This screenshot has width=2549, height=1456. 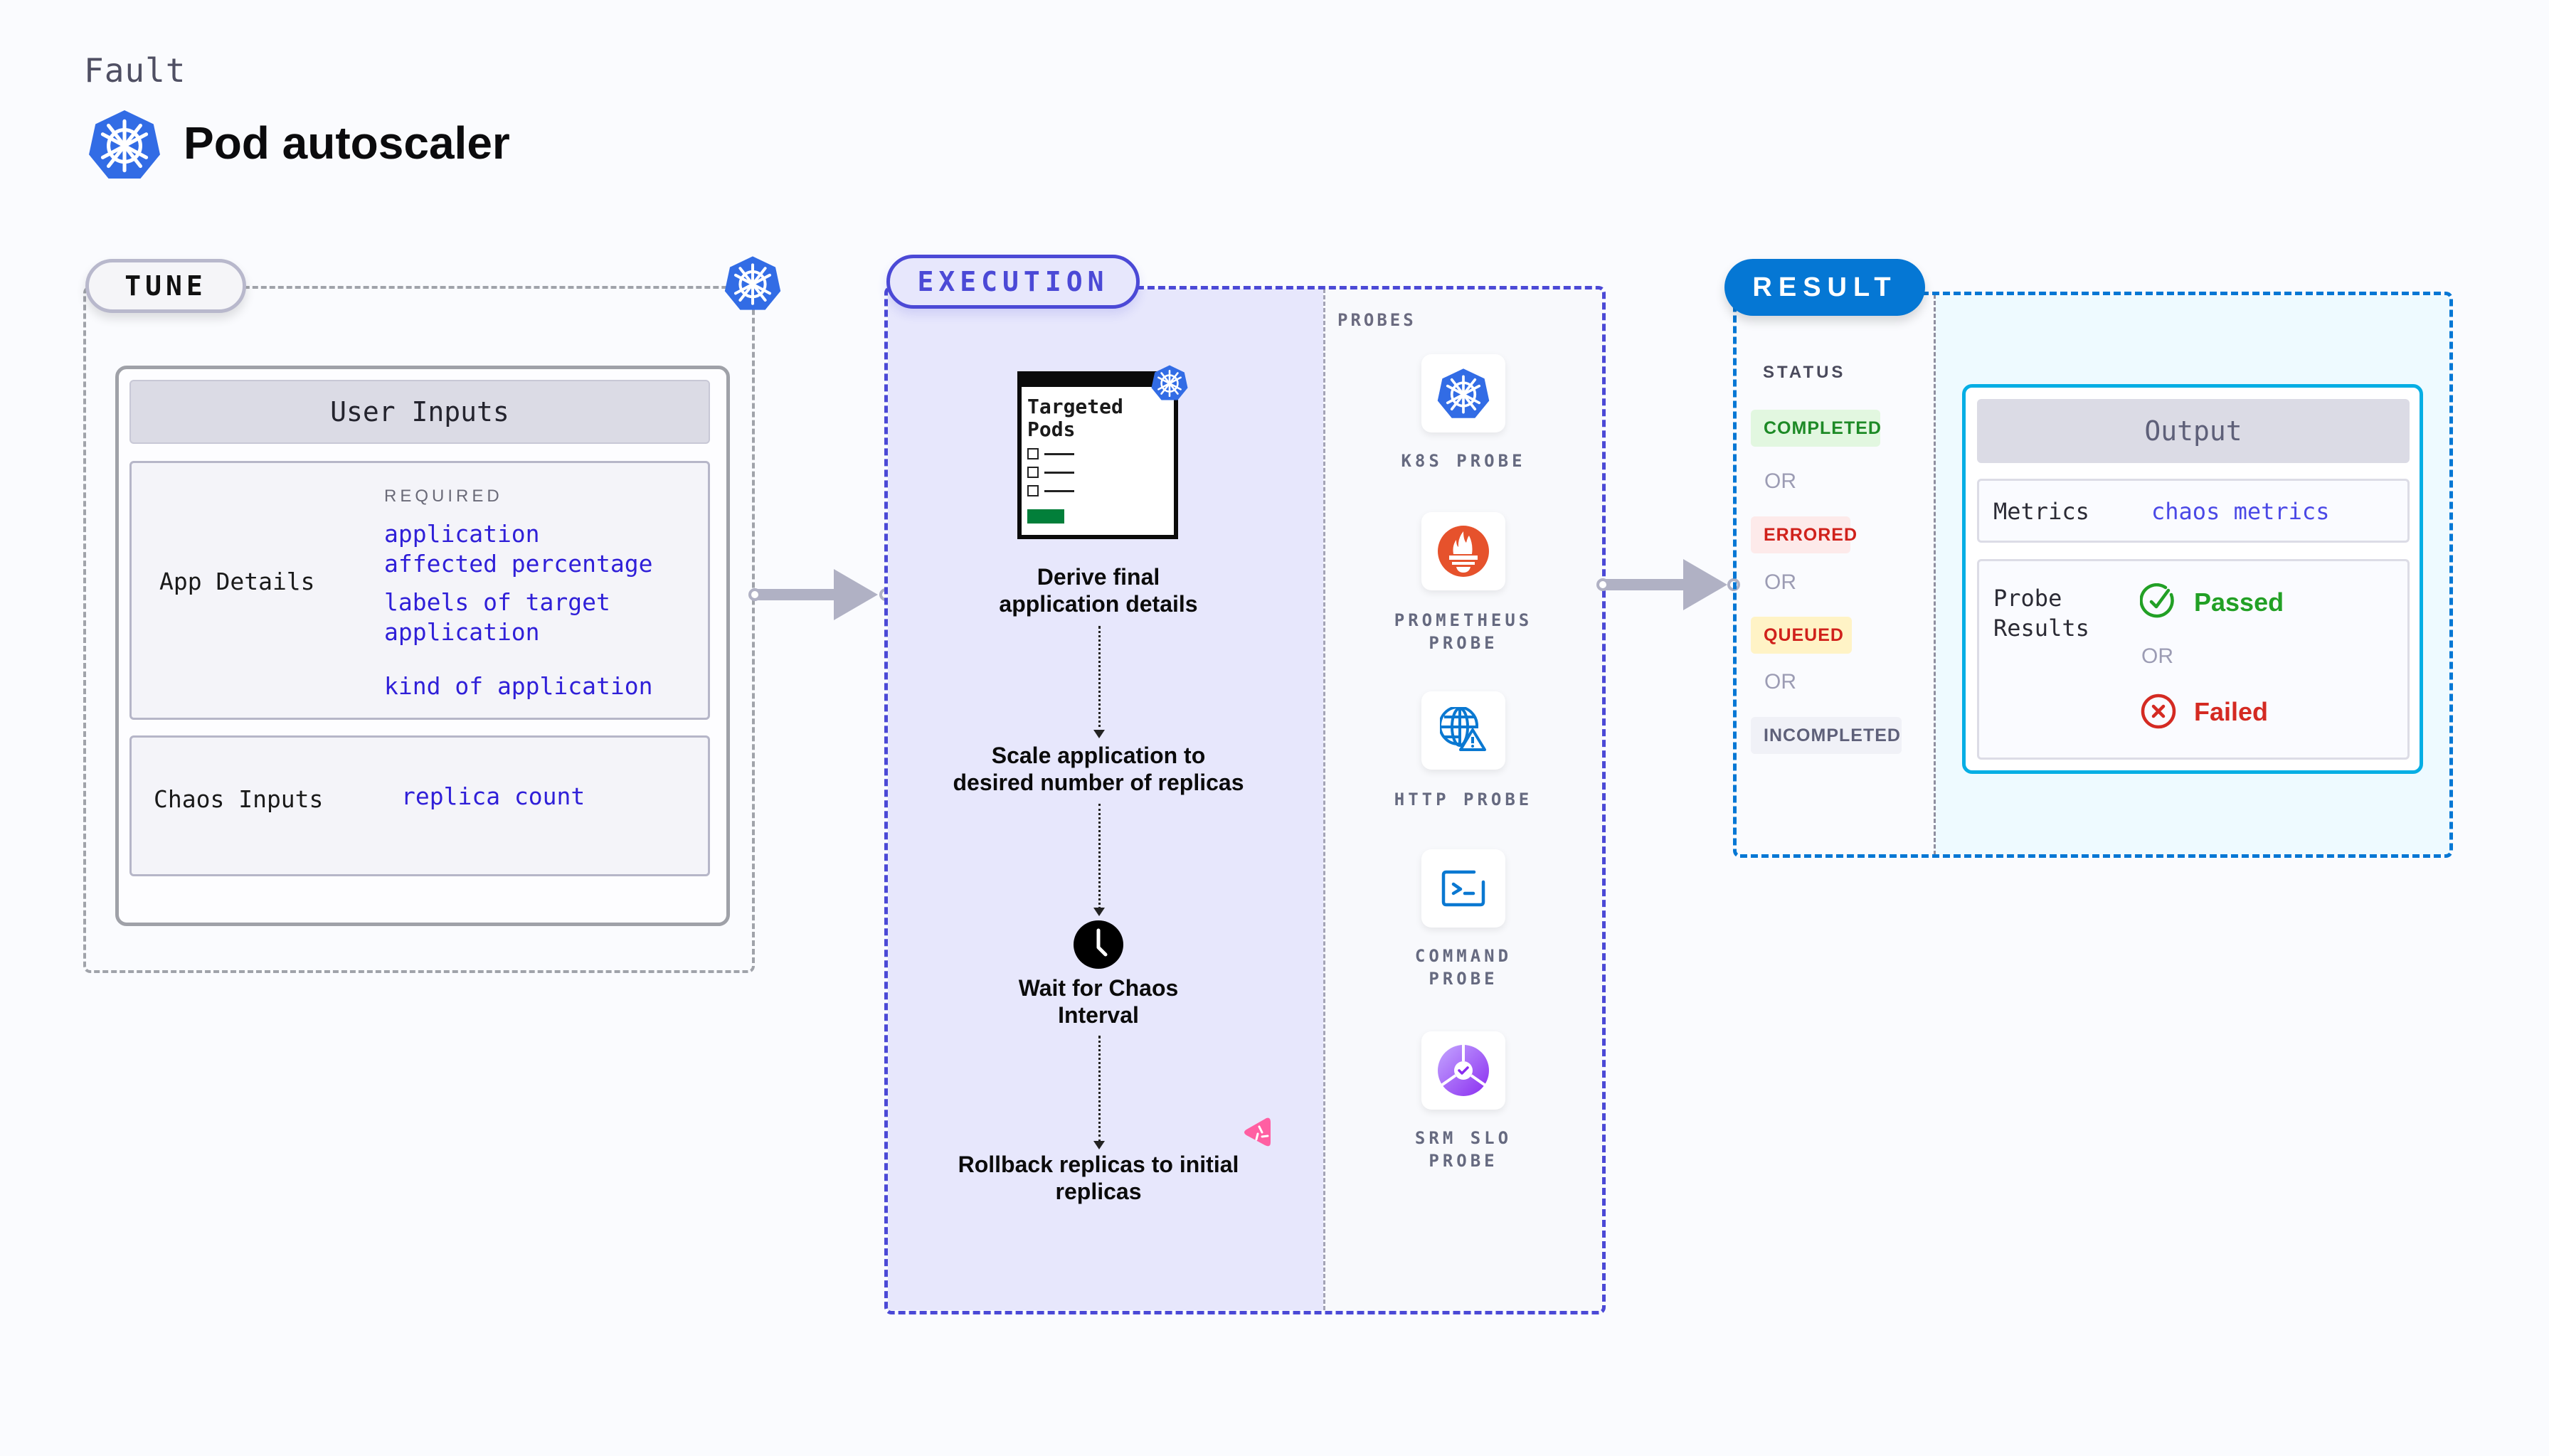 I want to click on param-labels-application: application, so click(x=462, y=632).